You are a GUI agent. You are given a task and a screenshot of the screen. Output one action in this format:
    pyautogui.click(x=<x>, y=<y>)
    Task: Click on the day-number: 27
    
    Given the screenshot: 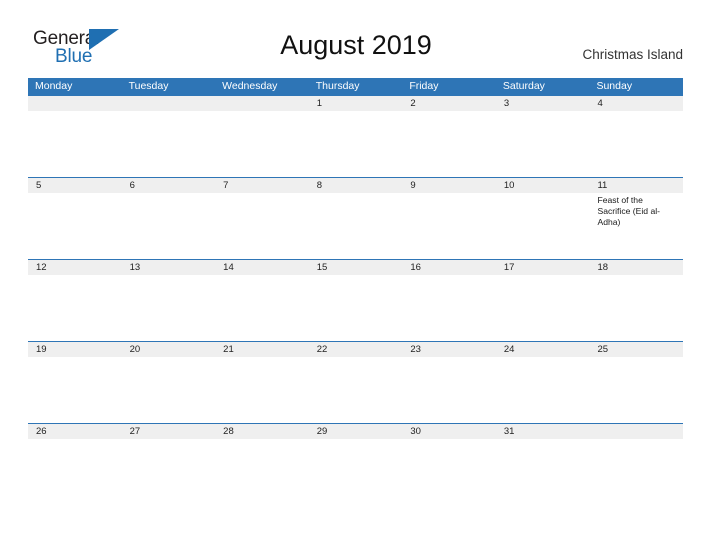 What is the action you would take?
    pyautogui.click(x=169, y=431)
    